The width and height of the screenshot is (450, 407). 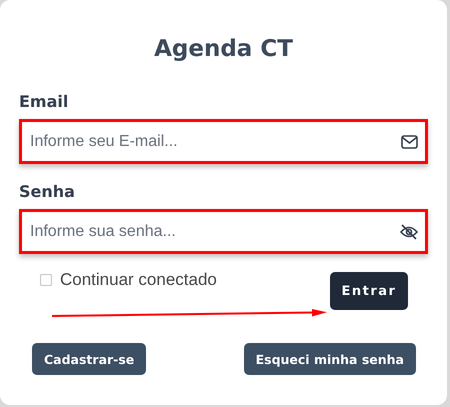 I want to click on register-button: Cadastrar-se, so click(x=89, y=359).